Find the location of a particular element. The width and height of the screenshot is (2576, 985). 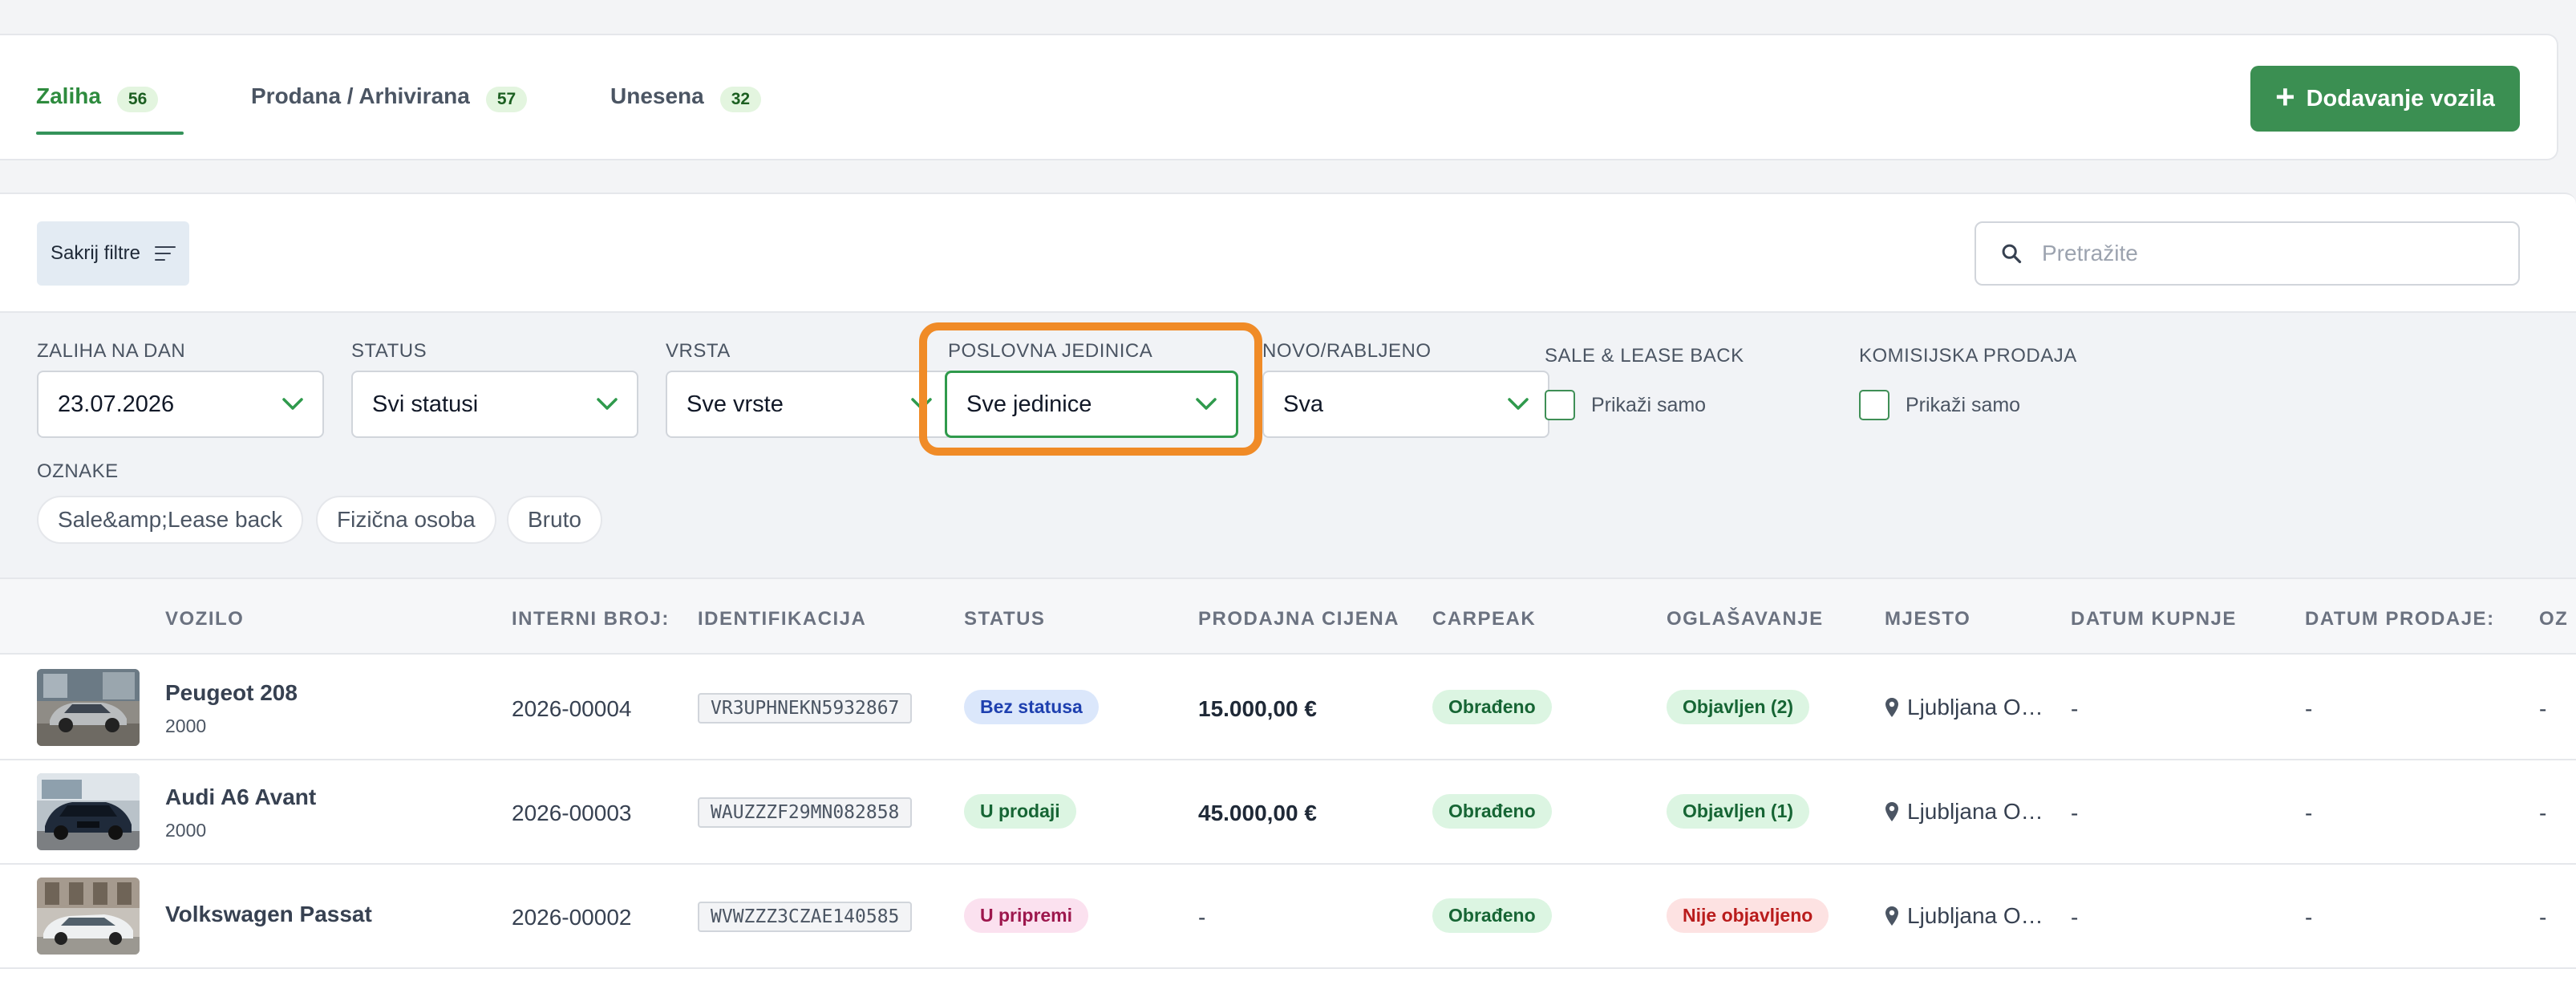

tab-count-badge: 57 is located at coordinates (506, 100).